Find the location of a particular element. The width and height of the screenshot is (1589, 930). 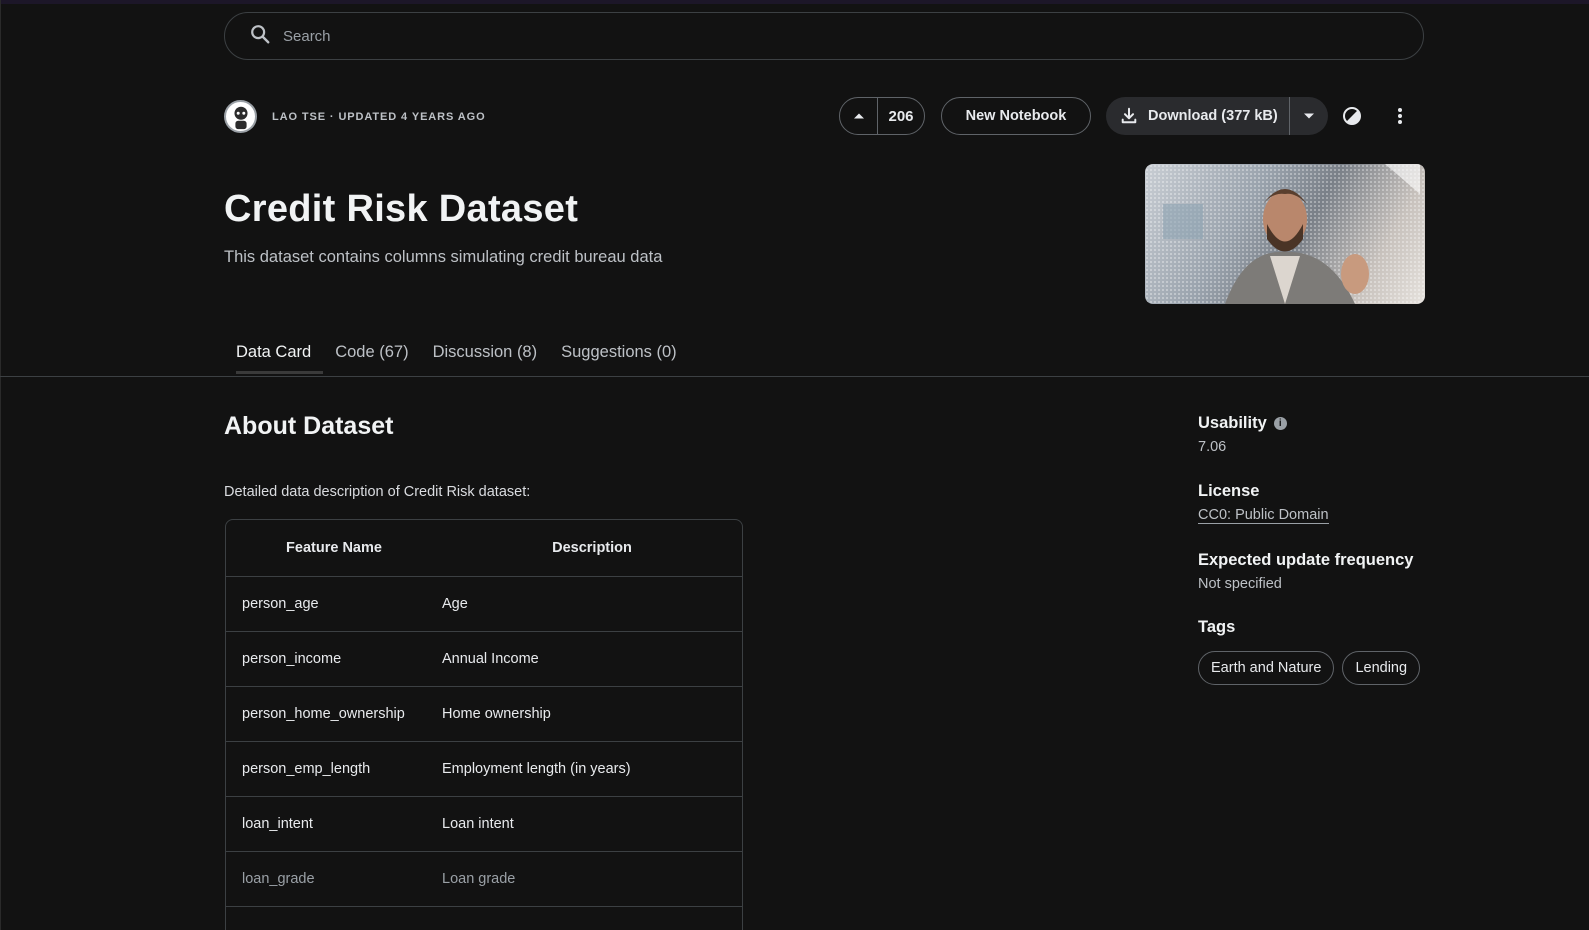

feature-name-cell: person_income is located at coordinates (292, 659).